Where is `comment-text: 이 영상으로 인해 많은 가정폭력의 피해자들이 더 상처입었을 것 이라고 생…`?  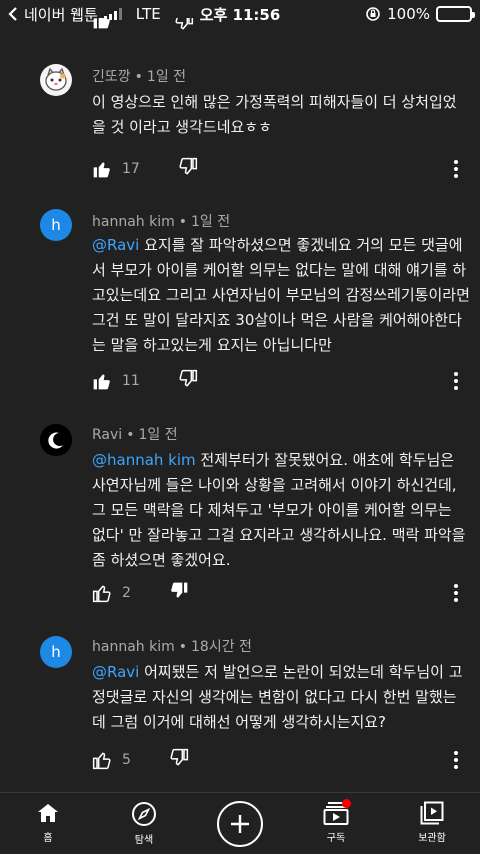
comment-text: 이 영상으로 인해 많은 가정폭력의 피해자들이 더 상처입었을 것 이라고 생… is located at coordinates (281, 115).